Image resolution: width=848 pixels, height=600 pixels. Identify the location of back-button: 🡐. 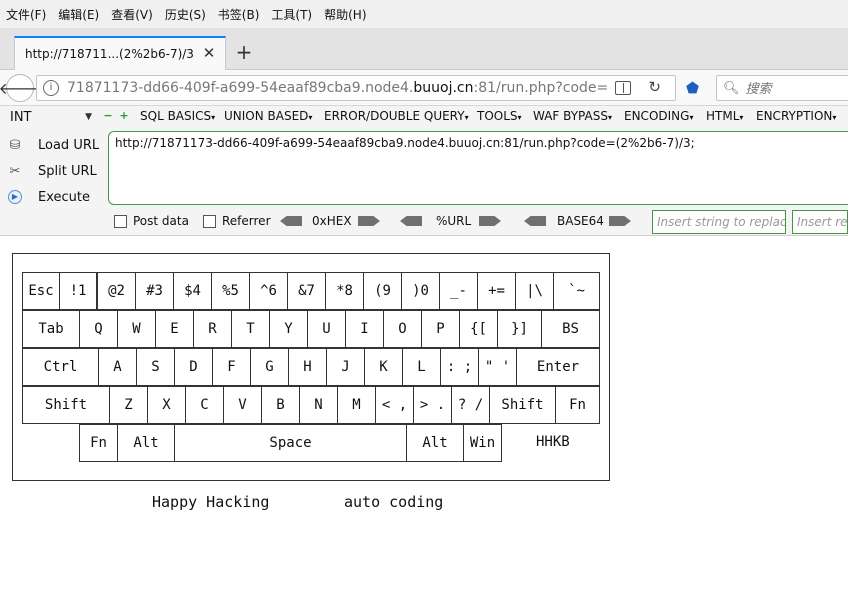
(20, 88).